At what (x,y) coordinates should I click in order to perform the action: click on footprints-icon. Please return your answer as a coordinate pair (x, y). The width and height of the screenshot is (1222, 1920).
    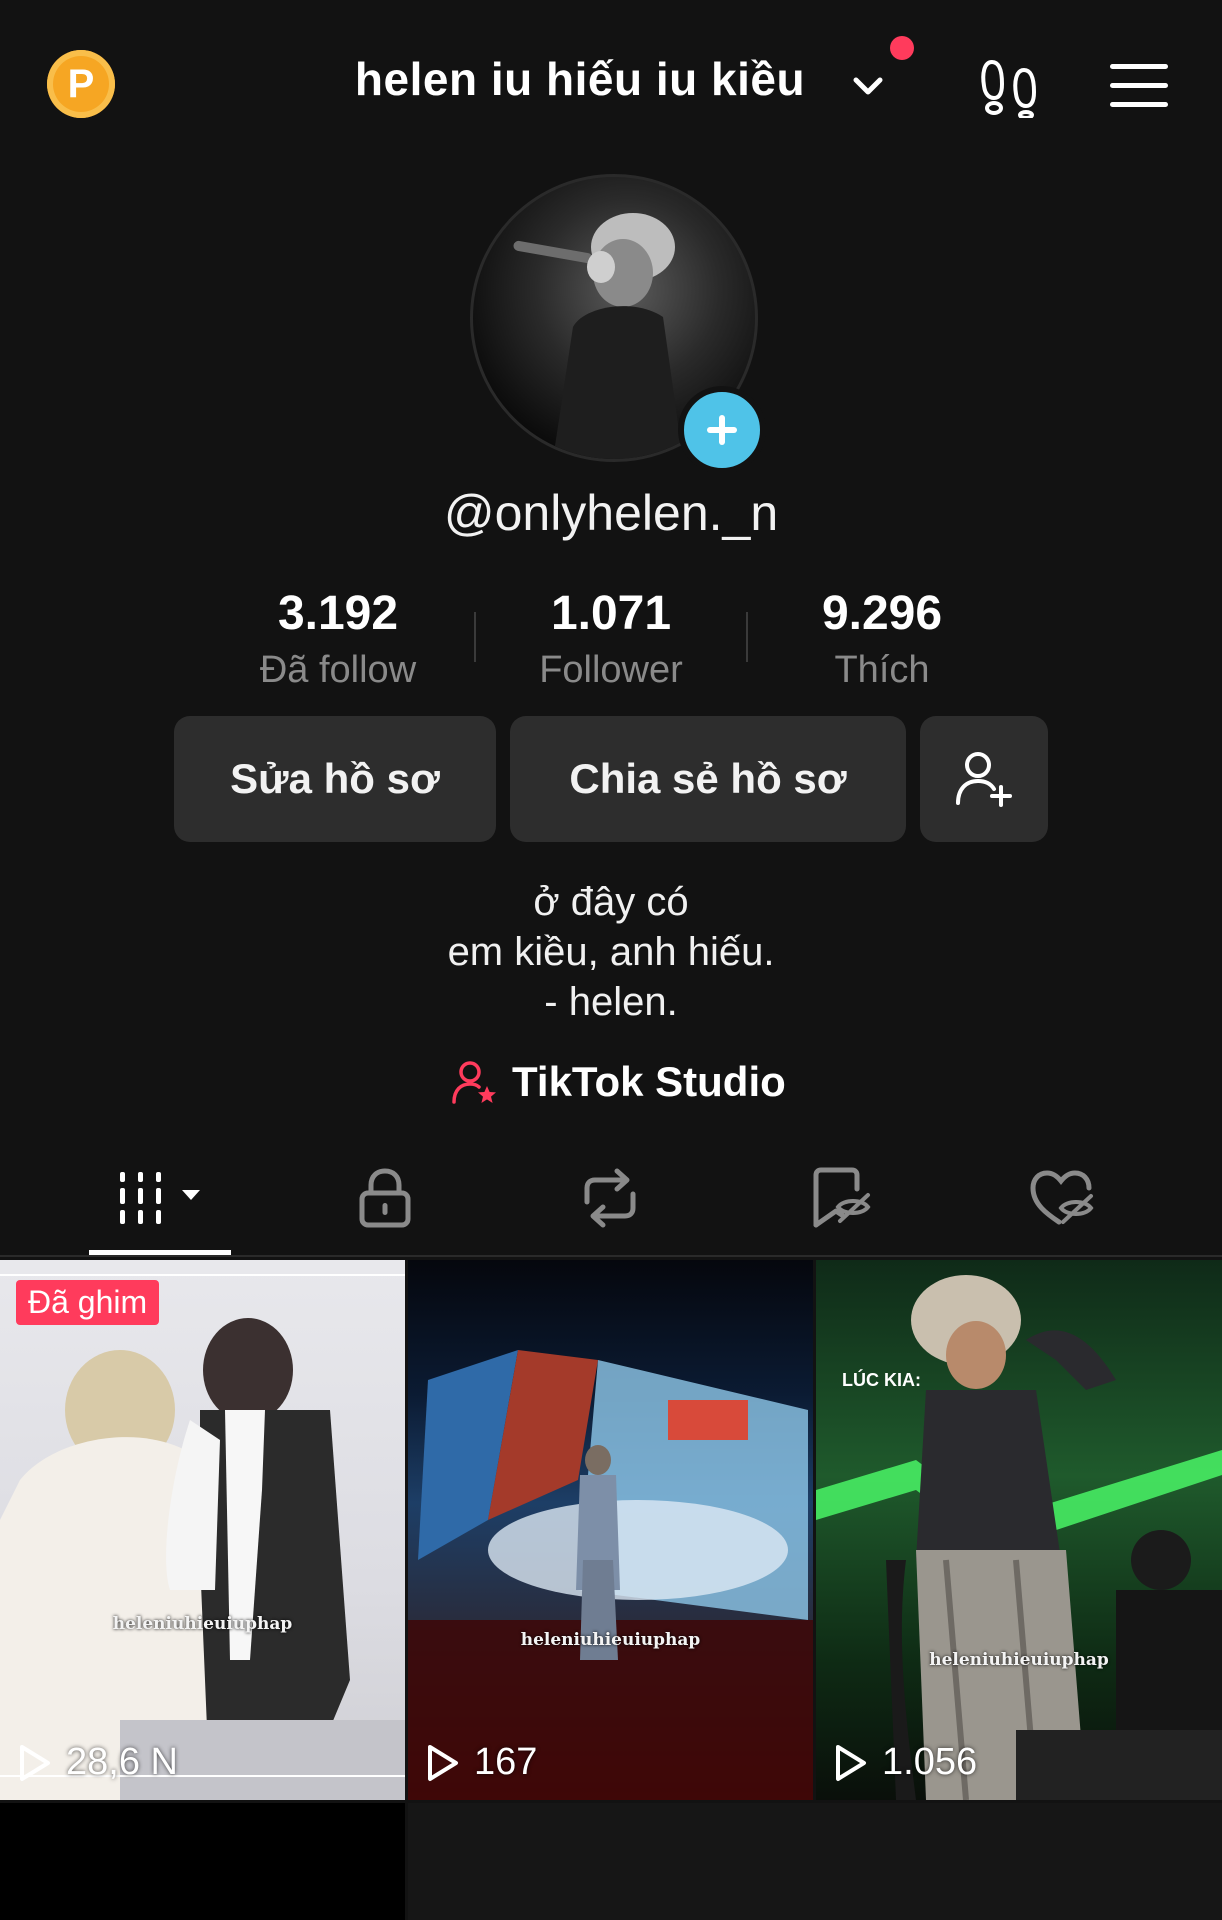
    Looking at the image, I should click on (1009, 87).